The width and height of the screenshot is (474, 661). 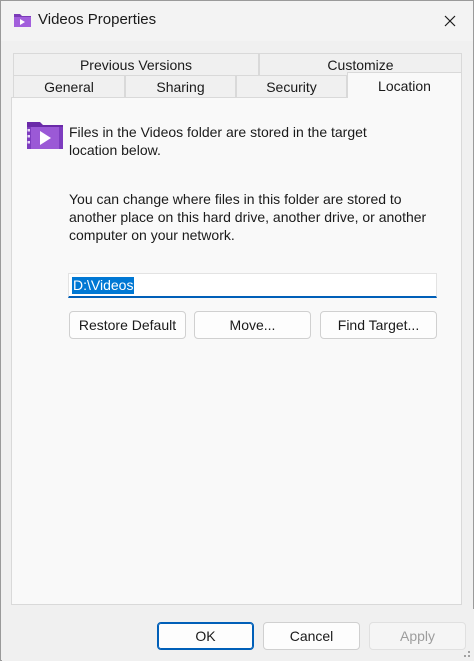 I want to click on tab-label: Location, so click(x=404, y=85).